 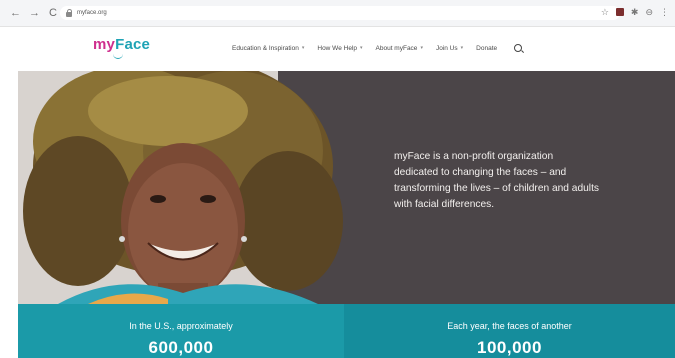 What do you see at coordinates (181, 347) in the screenshot?
I see `stat-number: 600,000` at bounding box center [181, 347].